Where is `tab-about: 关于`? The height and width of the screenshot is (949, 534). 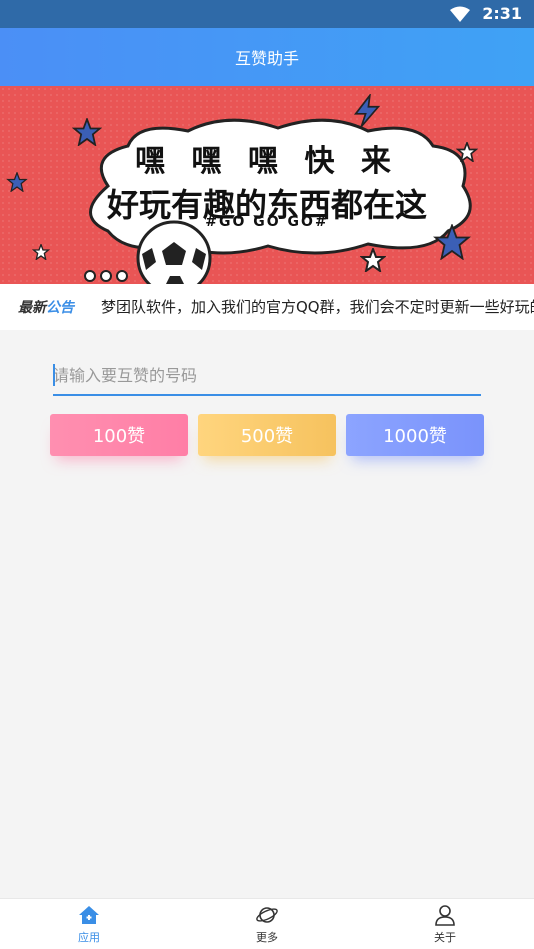
tab-about: 关于 is located at coordinates (445, 924).